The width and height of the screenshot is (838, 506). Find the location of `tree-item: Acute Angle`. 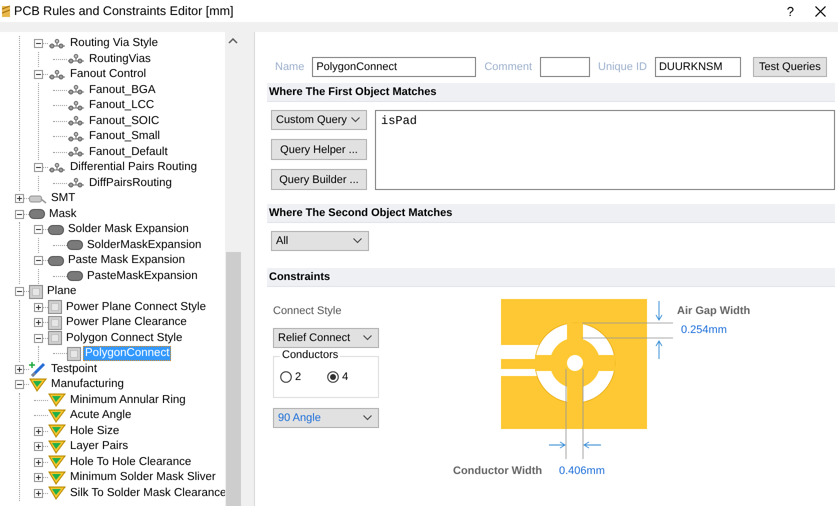

tree-item: Acute Angle is located at coordinates (101, 416).